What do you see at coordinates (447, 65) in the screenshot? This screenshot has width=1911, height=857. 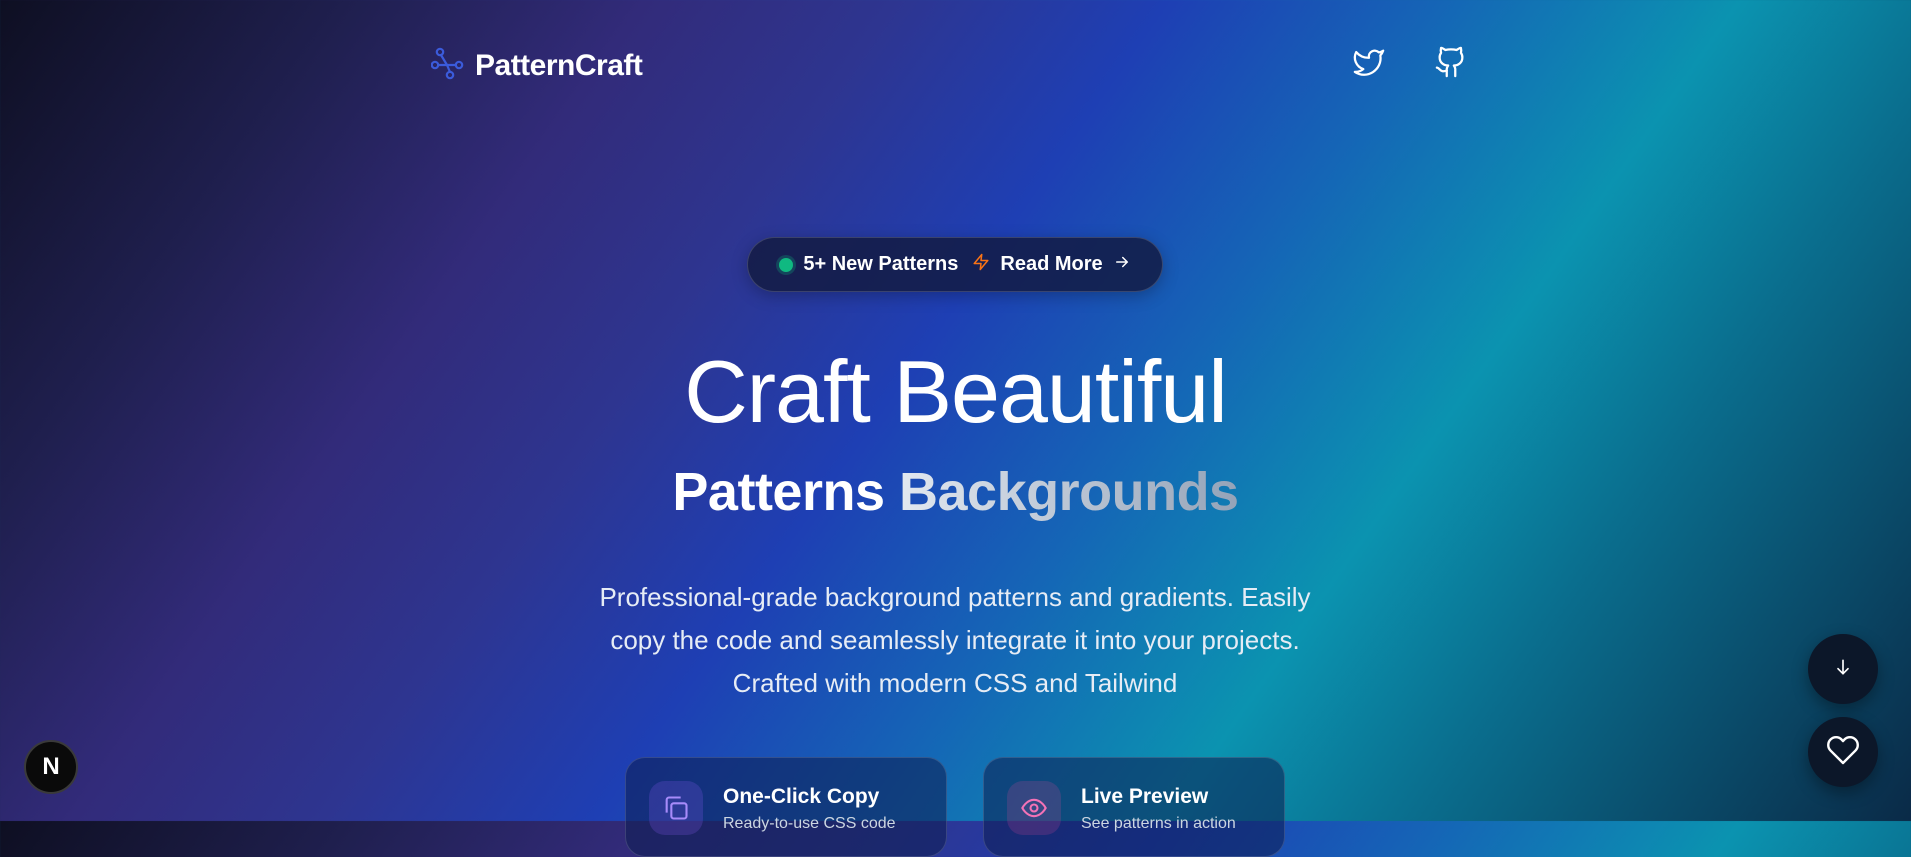 I see `logo-icon` at bounding box center [447, 65].